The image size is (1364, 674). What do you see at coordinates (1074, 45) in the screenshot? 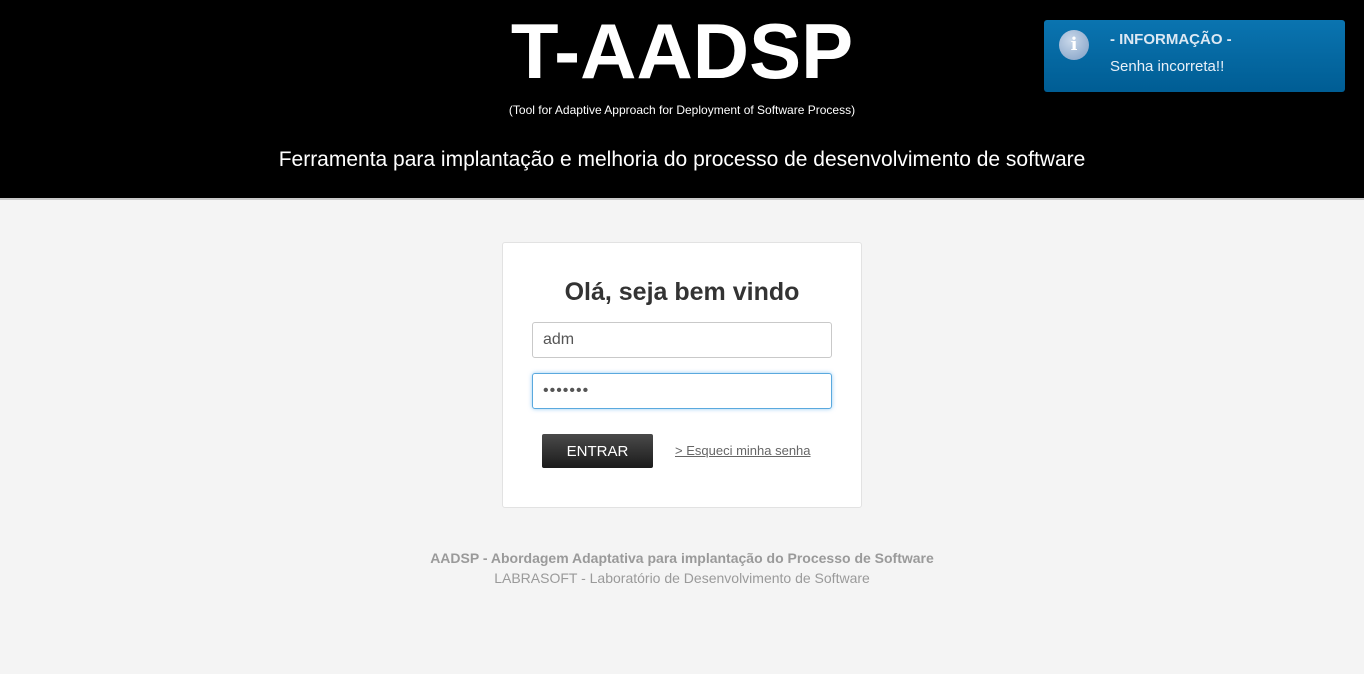
I see `info-icon: i` at bounding box center [1074, 45].